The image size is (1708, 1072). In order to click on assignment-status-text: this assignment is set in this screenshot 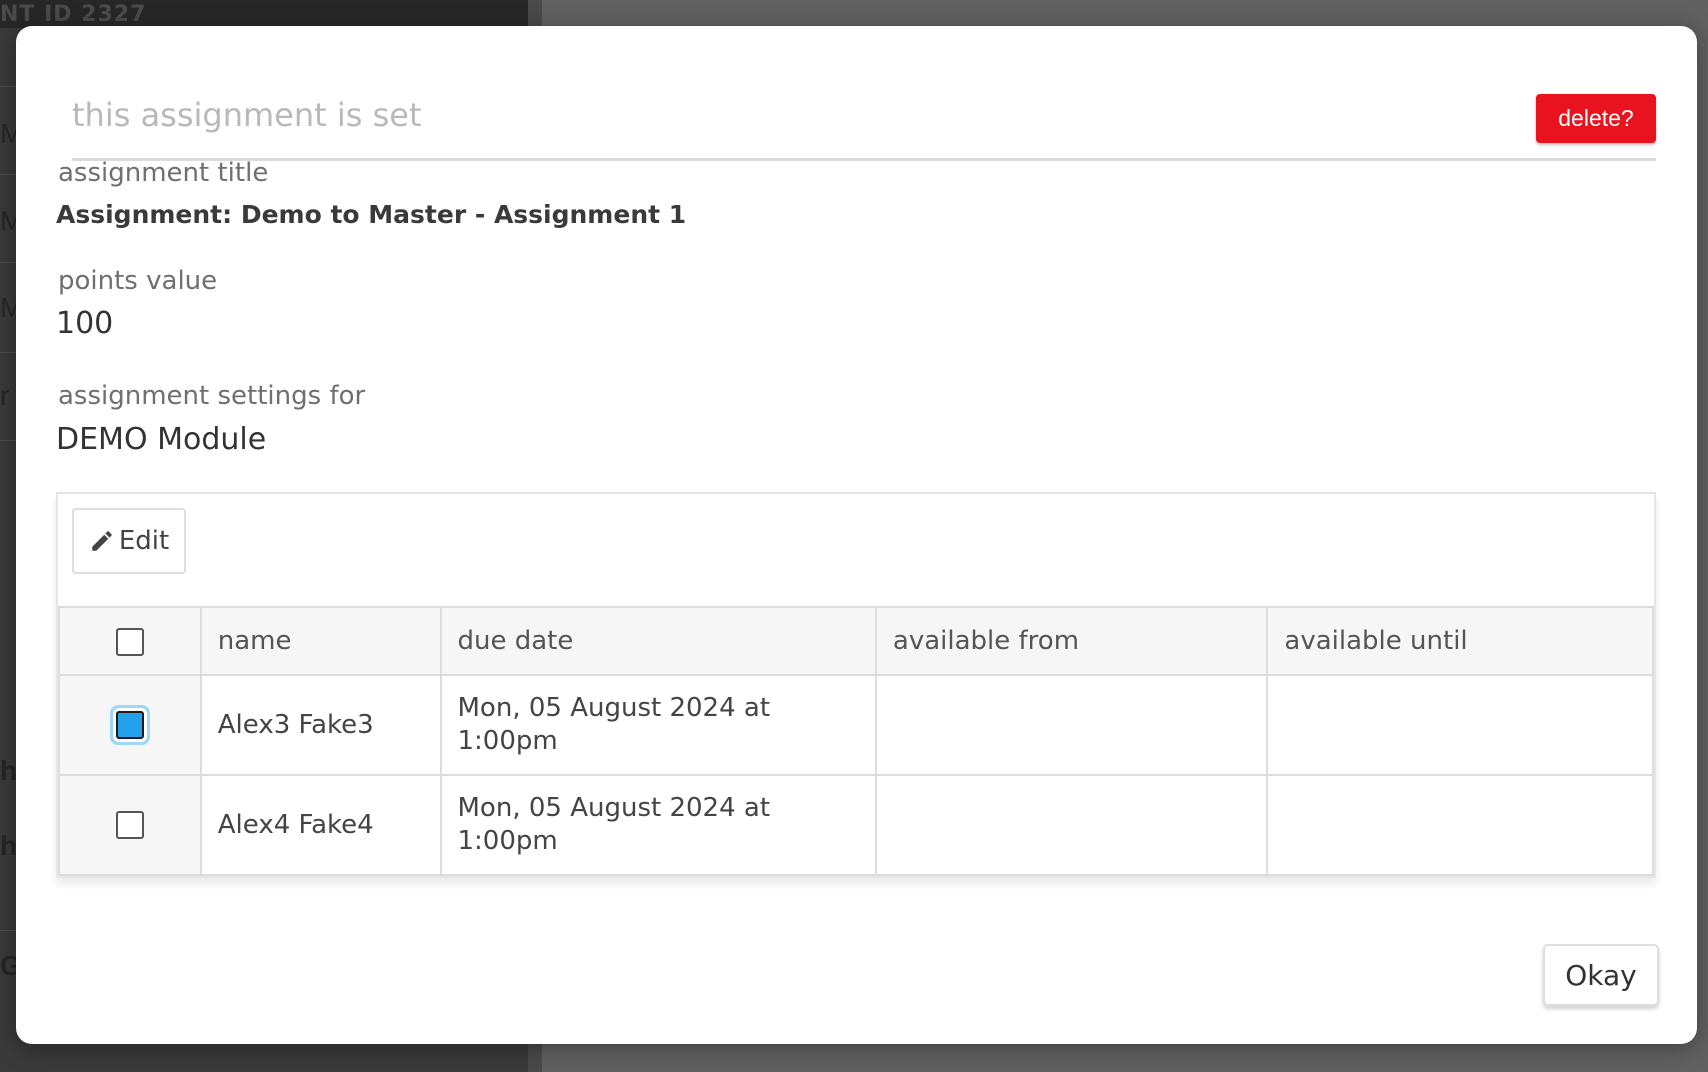, I will do `click(247, 115)`.